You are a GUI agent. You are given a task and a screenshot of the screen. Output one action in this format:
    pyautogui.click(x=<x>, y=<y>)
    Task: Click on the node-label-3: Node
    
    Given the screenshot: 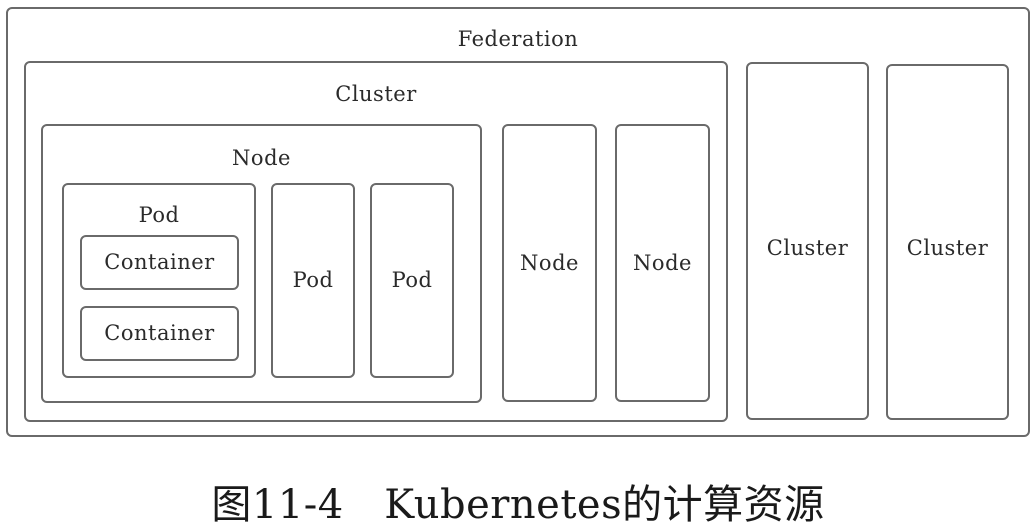 What is the action you would take?
    pyautogui.click(x=662, y=262)
    